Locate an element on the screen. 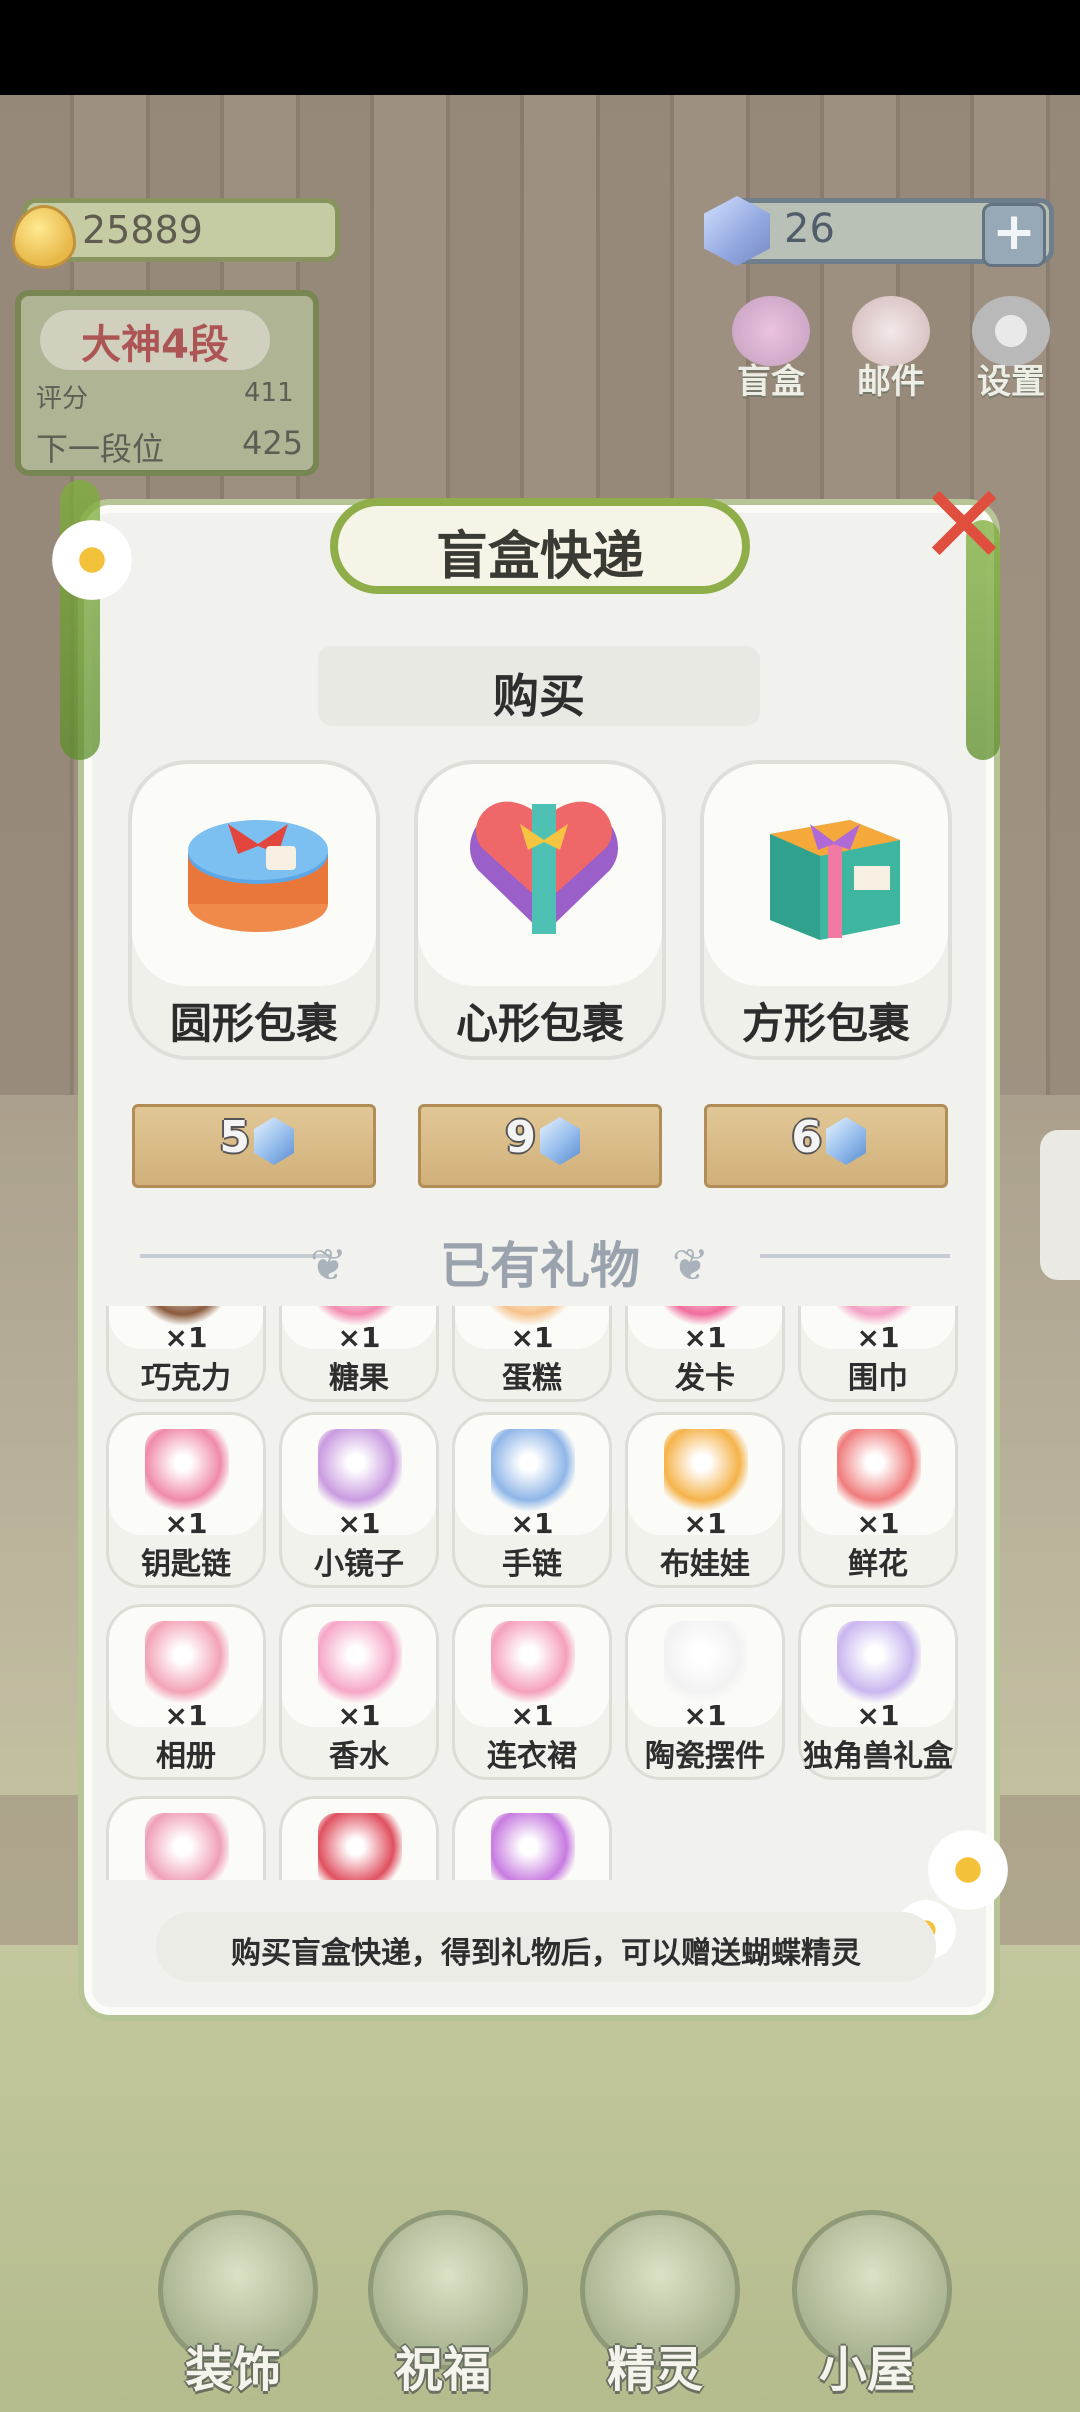  gift-card: ×1 相册 is located at coordinates (186, 1692).